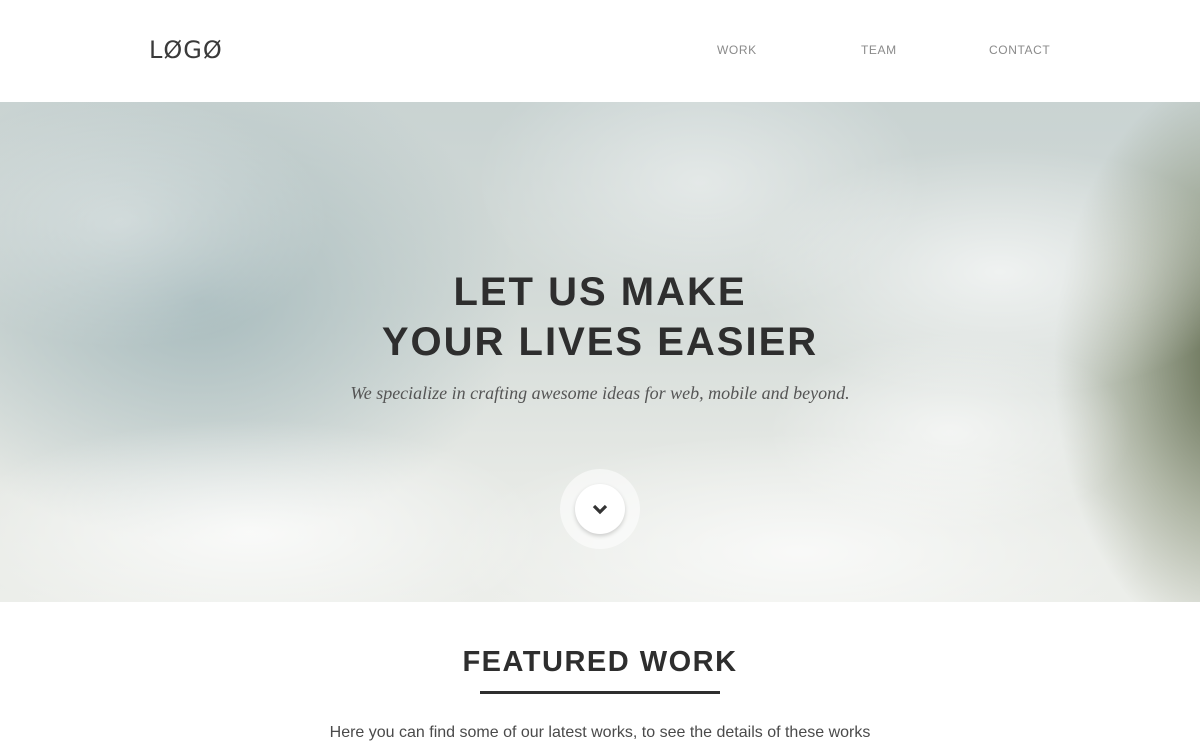 This screenshot has height=748, width=1200. What do you see at coordinates (600, 317) in the screenshot?
I see `hero-title: LET US MAKE YOUR LIVES EASIER` at bounding box center [600, 317].